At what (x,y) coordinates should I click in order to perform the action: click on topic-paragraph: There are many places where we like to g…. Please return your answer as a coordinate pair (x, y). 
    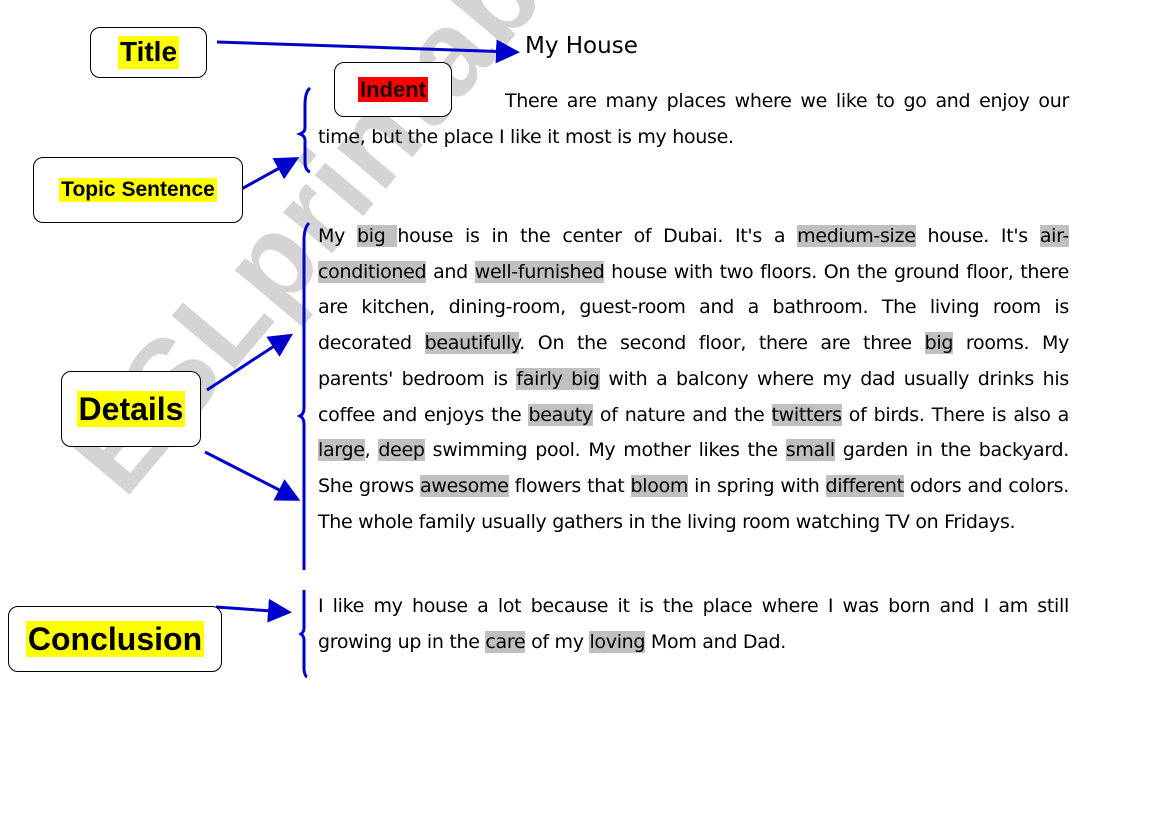
    Looking at the image, I should click on (693, 119).